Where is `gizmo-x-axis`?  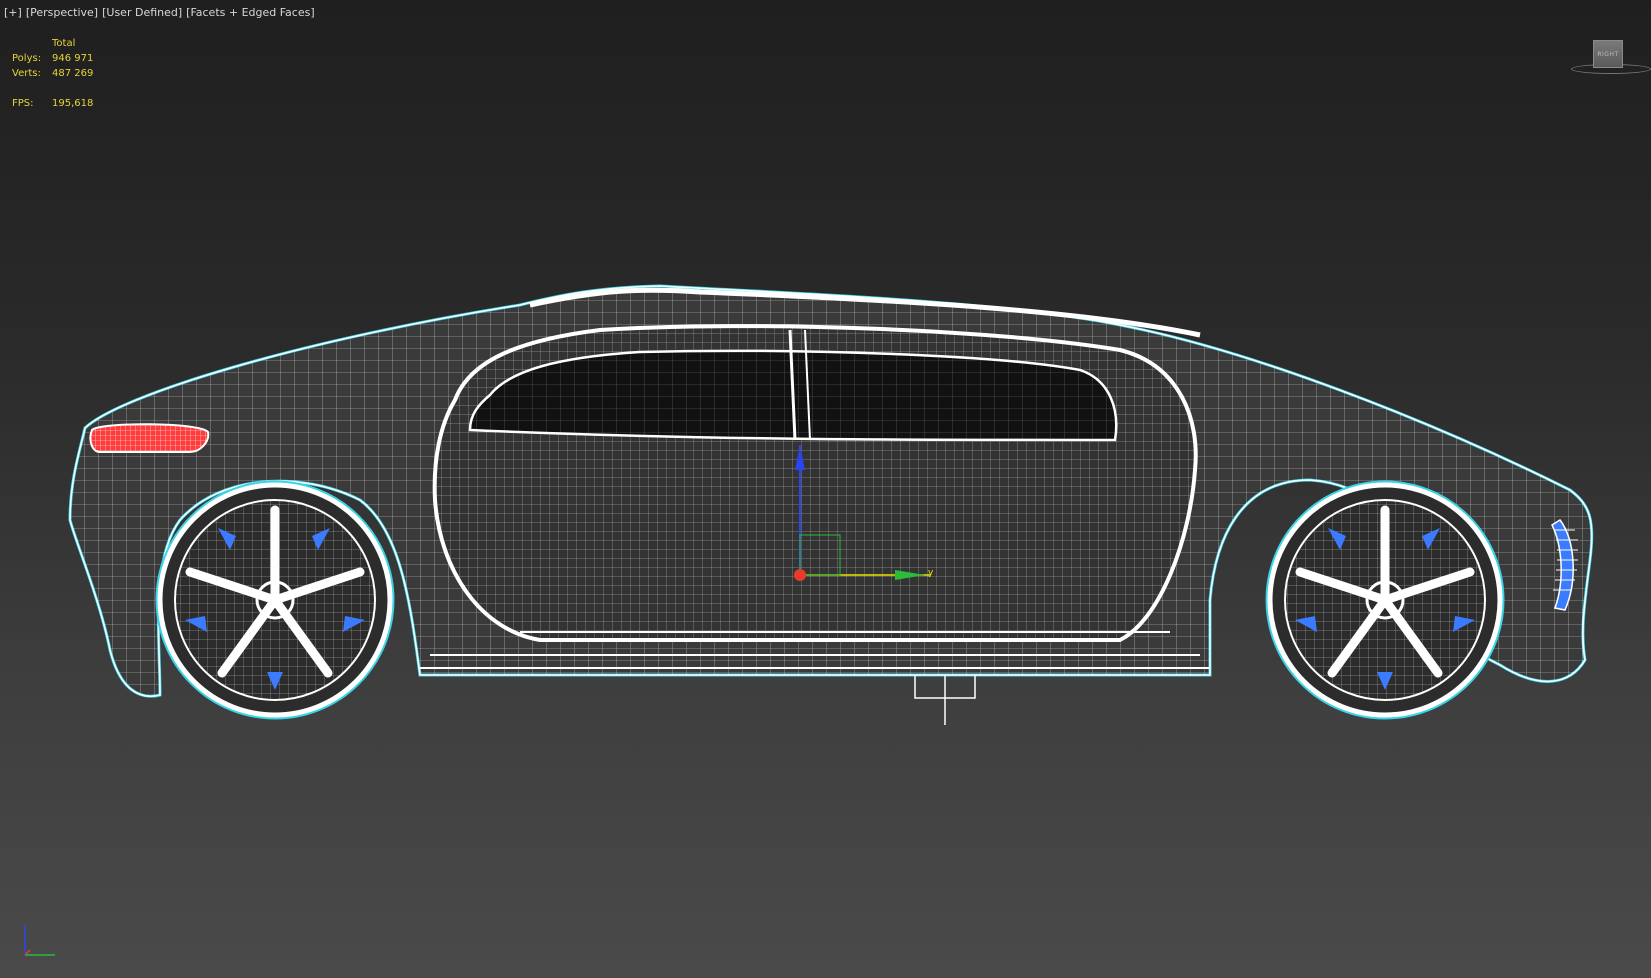
gizmo-x-axis is located at coordinates (800, 575).